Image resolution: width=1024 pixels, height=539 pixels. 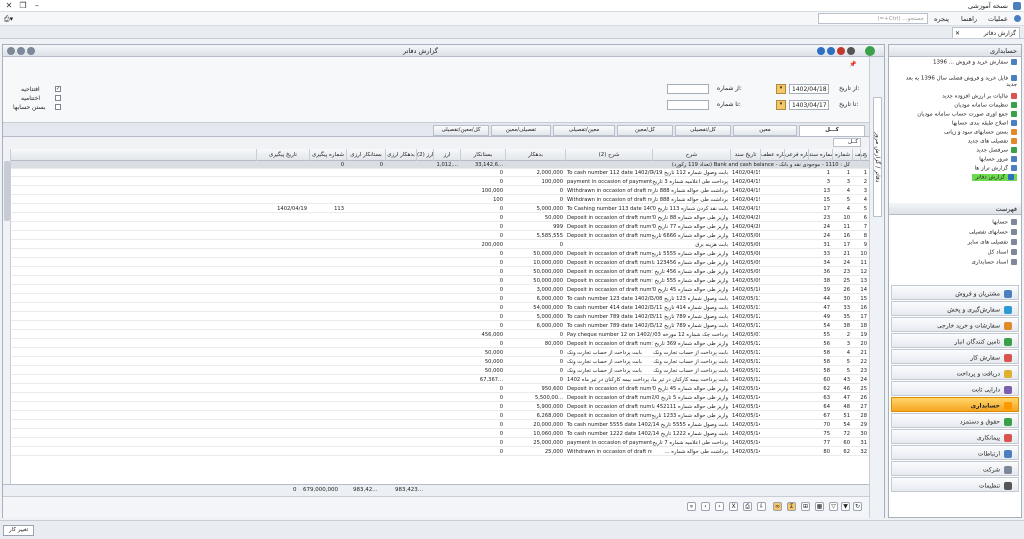 What do you see at coordinates (955, 340) in the screenshot?
I see `module-button: تامین کنندگان انبار` at bounding box center [955, 340].